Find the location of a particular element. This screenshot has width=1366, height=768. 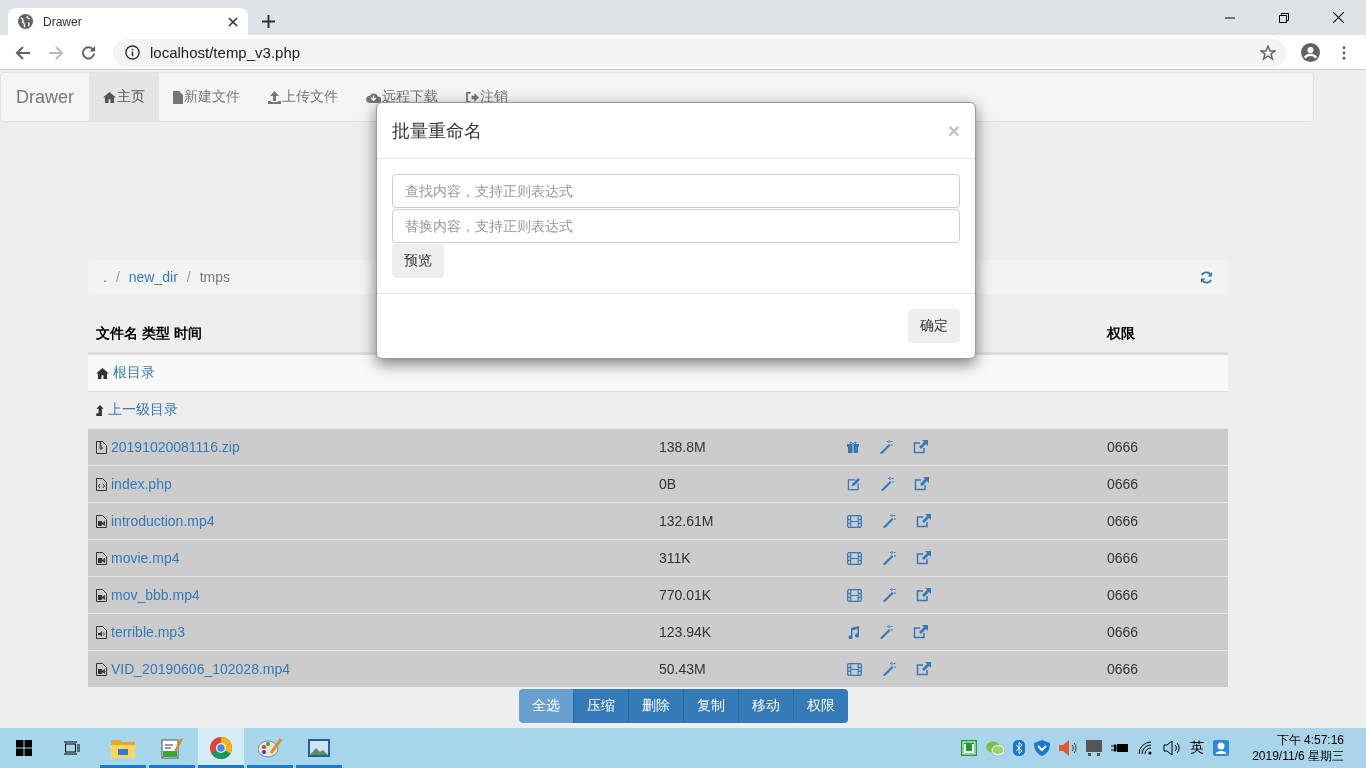

battery-icon is located at coordinates (1120, 748).